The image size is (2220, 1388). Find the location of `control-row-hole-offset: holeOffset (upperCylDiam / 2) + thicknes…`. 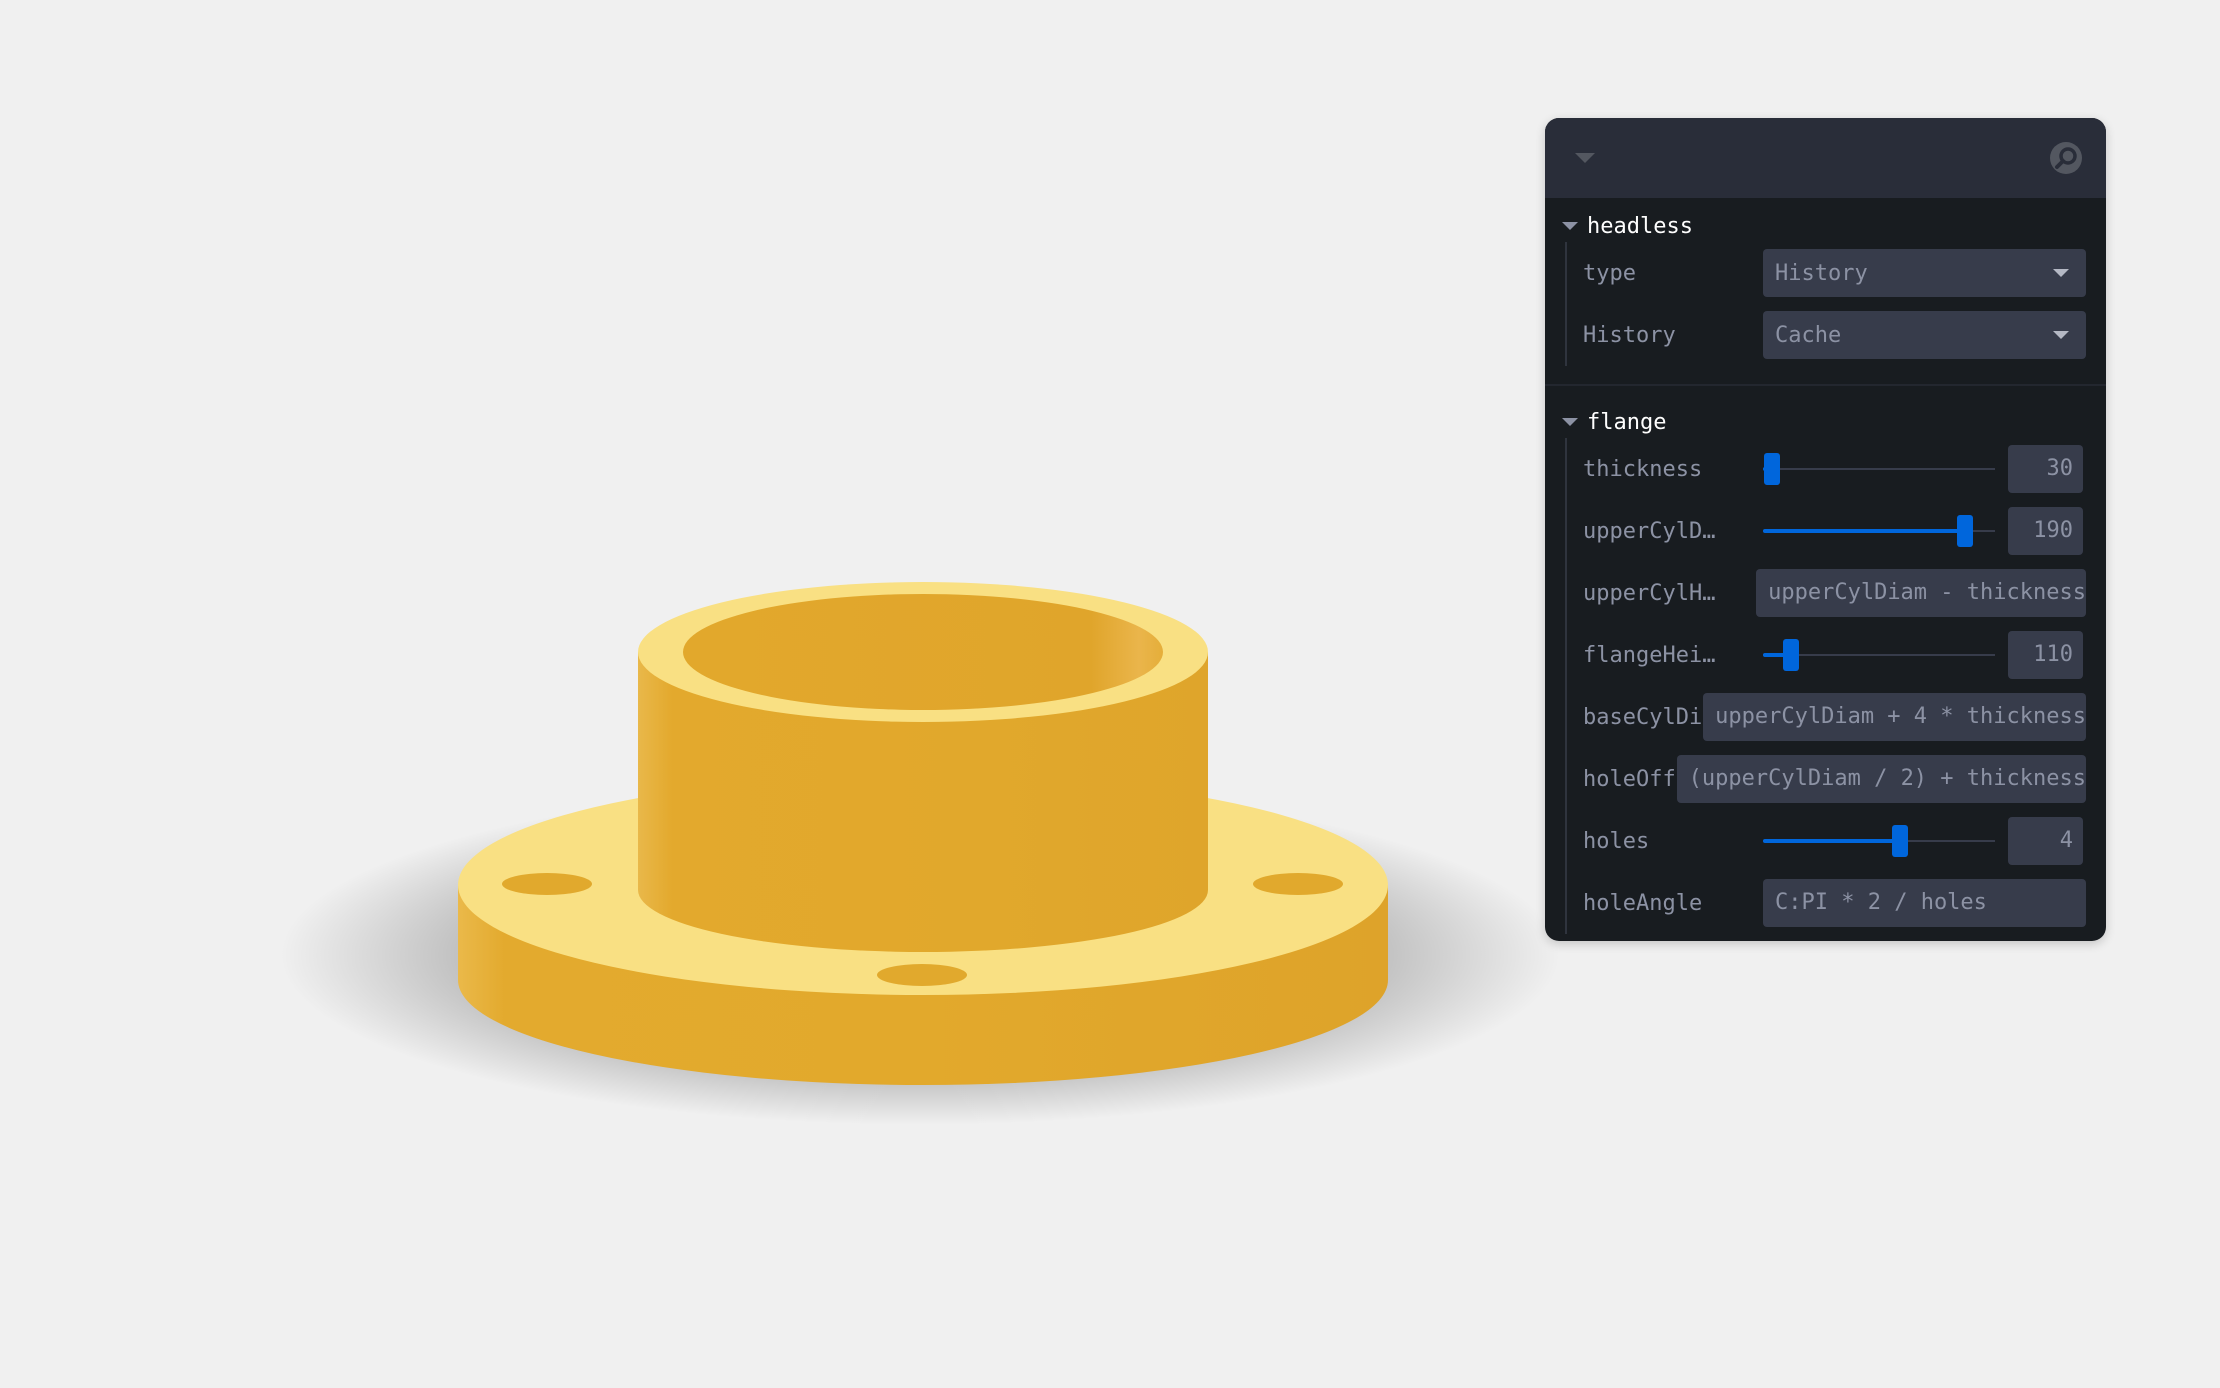

control-row-hole-offset: holeOffset (upperCylDiam / 2) + thicknes… is located at coordinates (1834, 779).